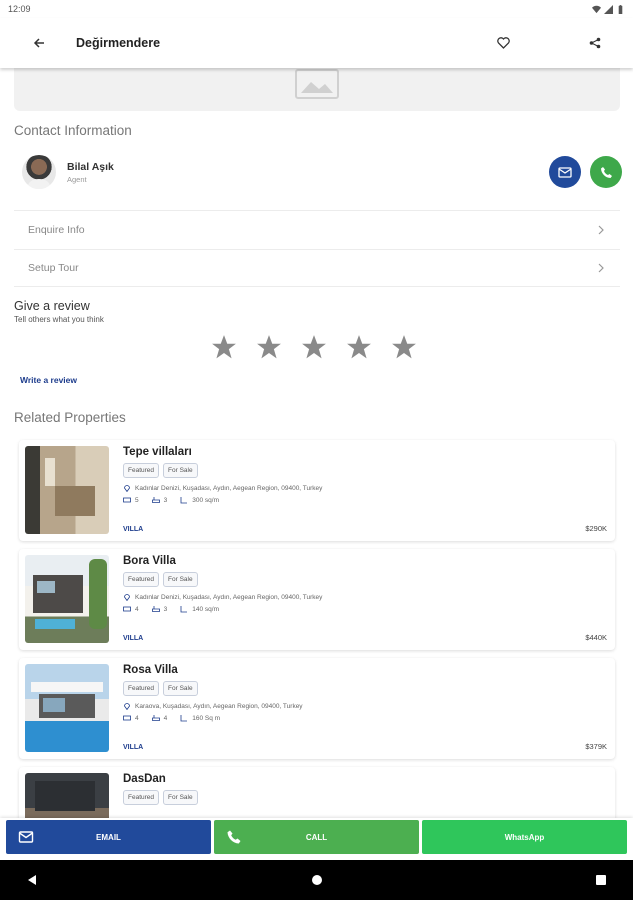  Describe the element at coordinates (316, 837) in the screenshot. I see `call-button: CALL` at that location.